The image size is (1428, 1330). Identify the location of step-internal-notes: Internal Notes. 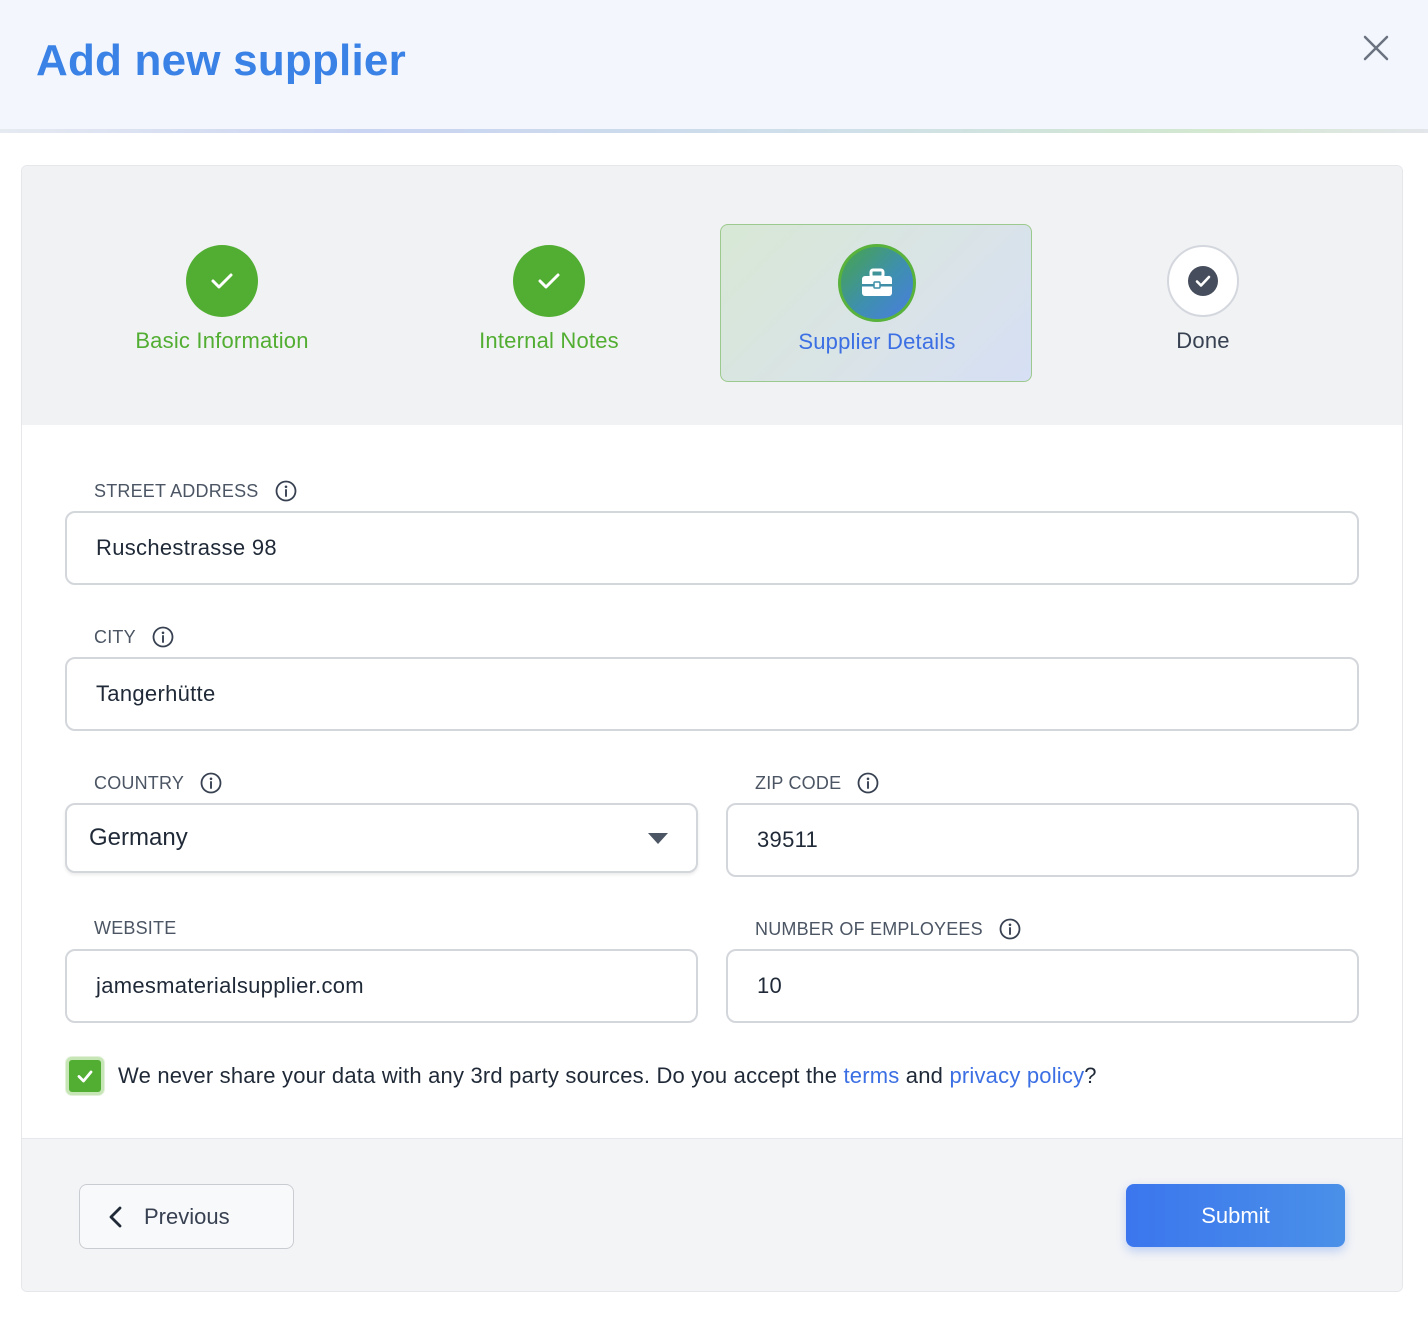
(549, 295).